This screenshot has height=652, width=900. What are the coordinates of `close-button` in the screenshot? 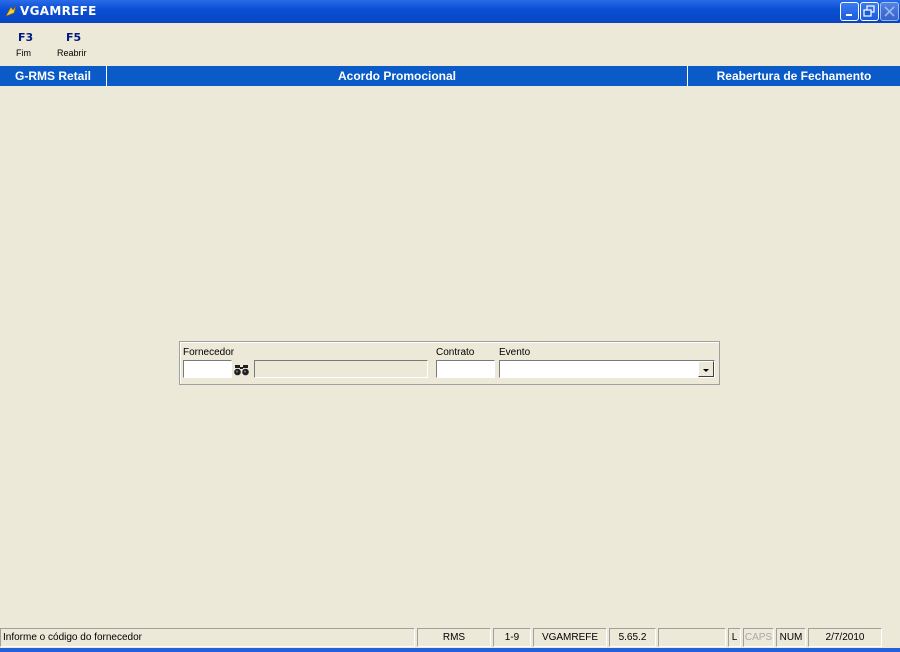 It's located at (889, 11).